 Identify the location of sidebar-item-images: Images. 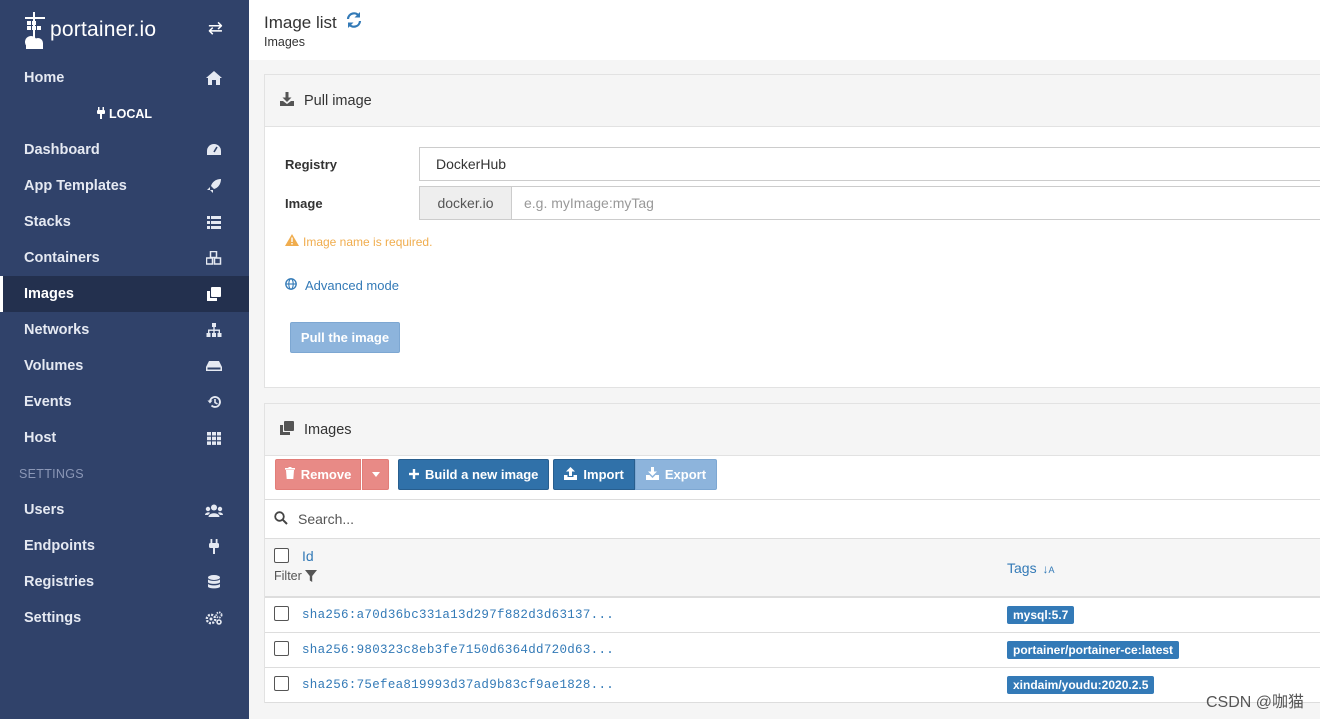
(124, 294).